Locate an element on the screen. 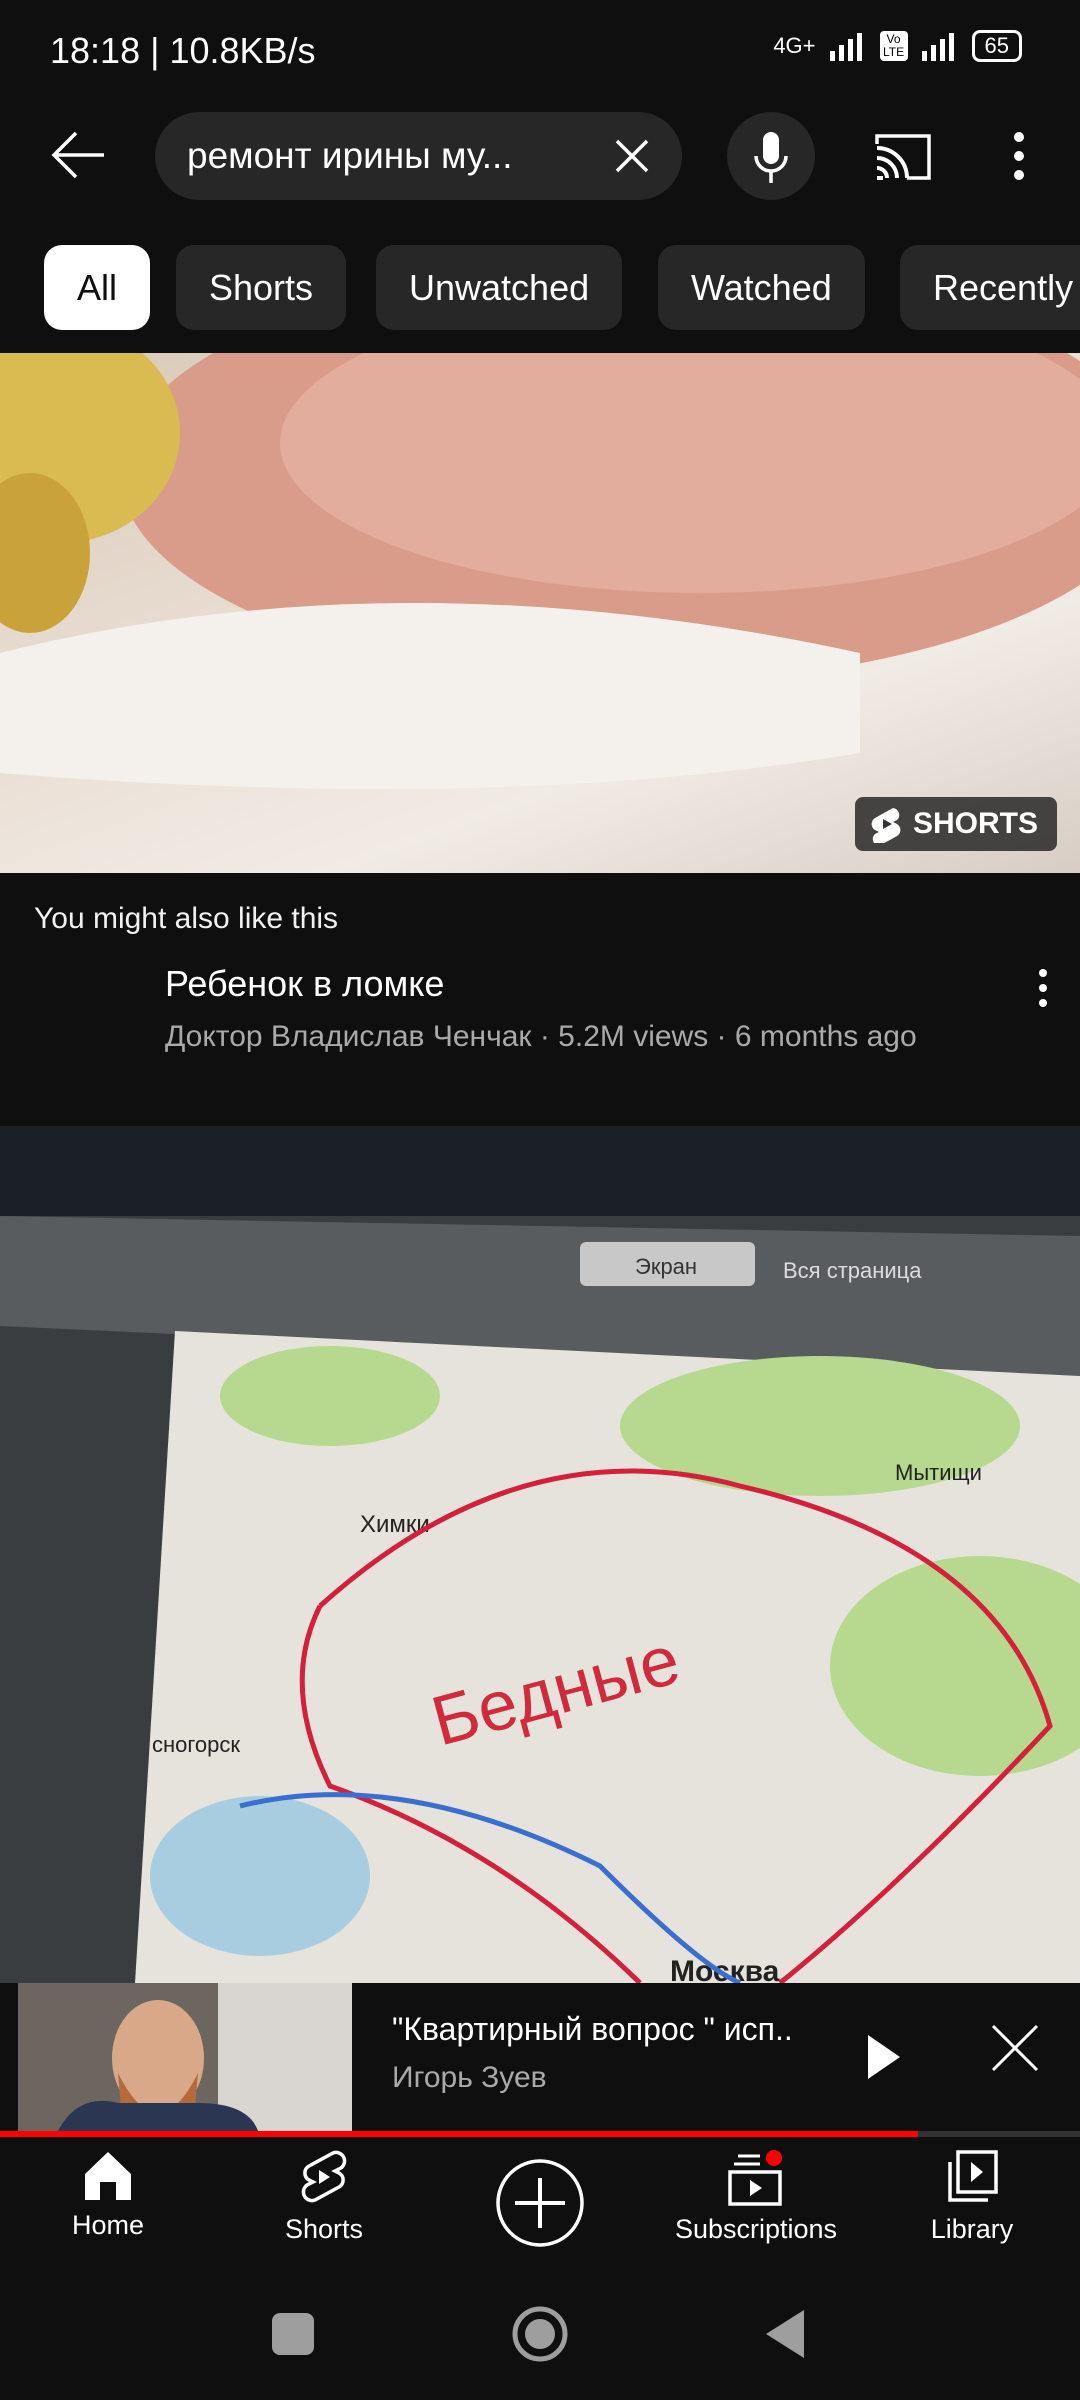 The height and width of the screenshot is (2400, 1080). nav-home: Home is located at coordinates (108, 2195).